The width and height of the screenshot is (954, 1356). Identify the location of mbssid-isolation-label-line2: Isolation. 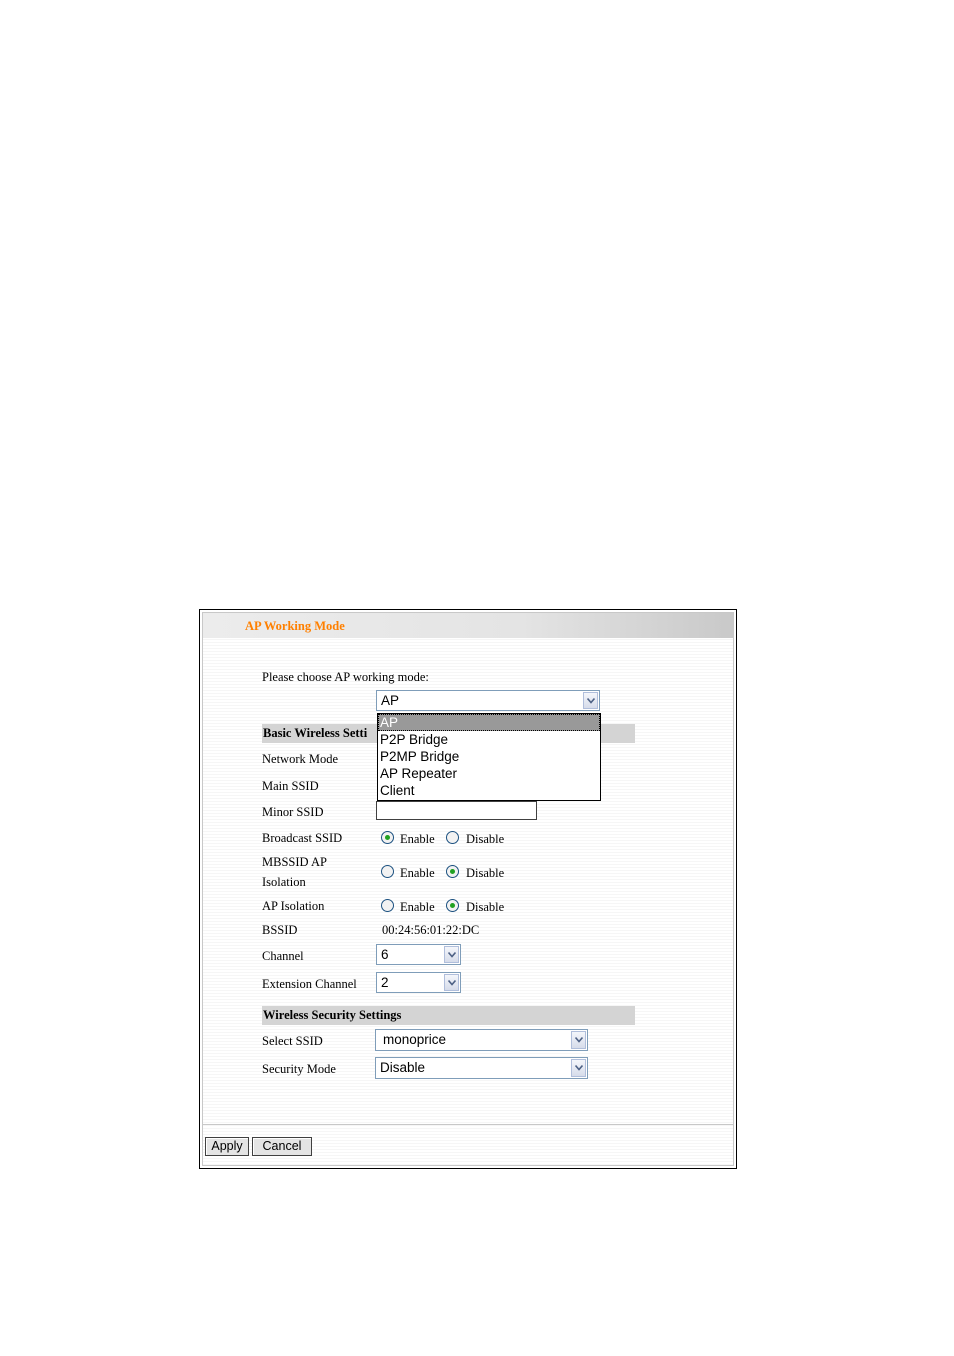
(284, 882).